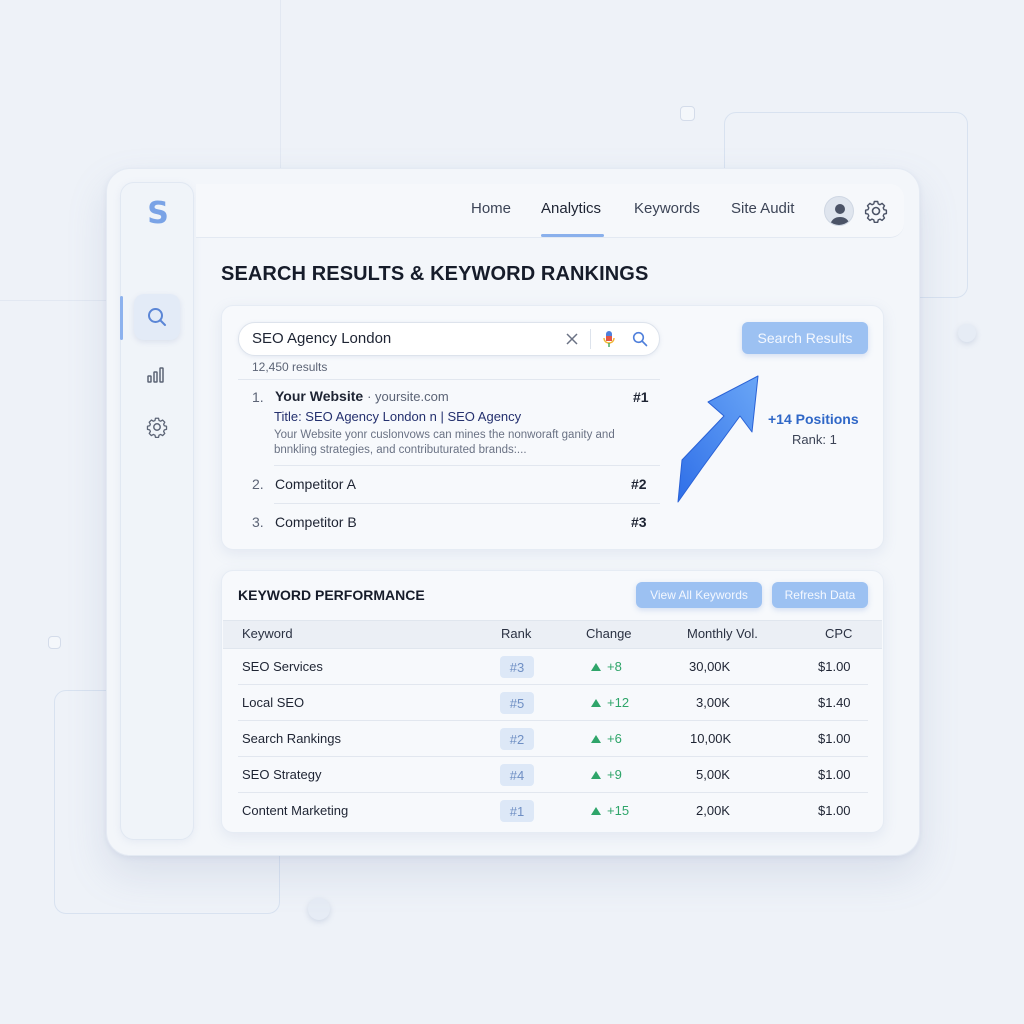  Describe the element at coordinates (267, 633) in the screenshot. I see `column-header-keyword: Keyword` at that location.